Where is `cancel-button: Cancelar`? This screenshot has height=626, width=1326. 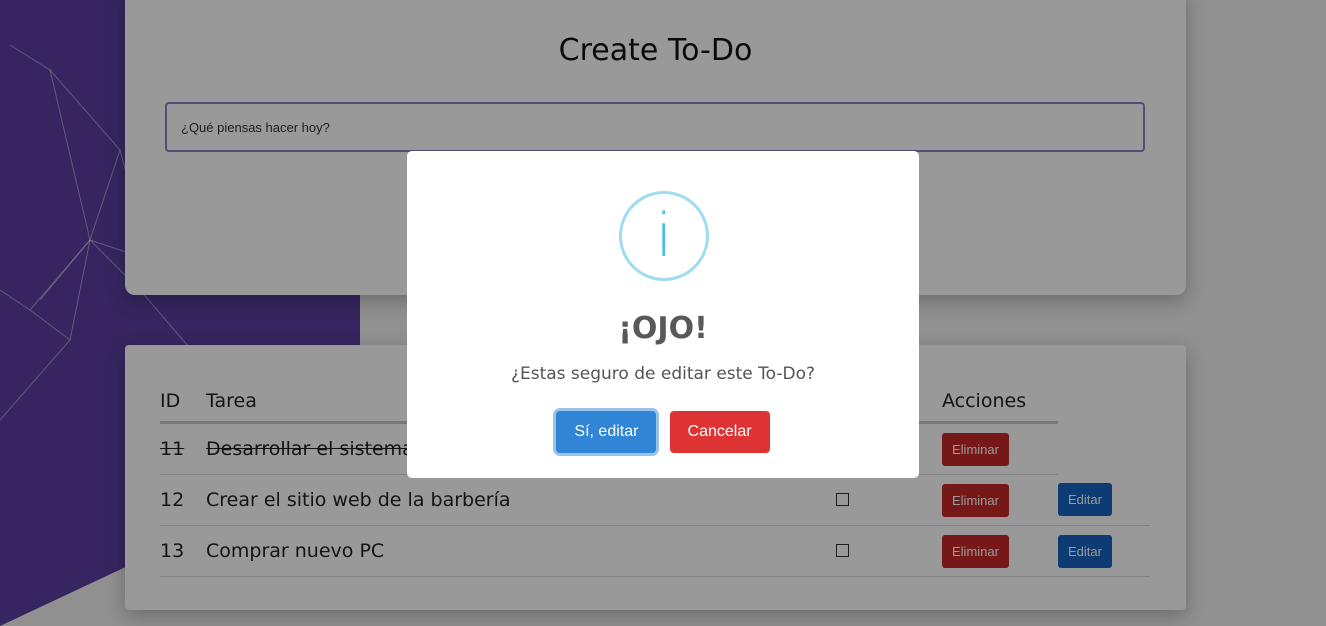
cancel-button: Cancelar is located at coordinates (719, 432).